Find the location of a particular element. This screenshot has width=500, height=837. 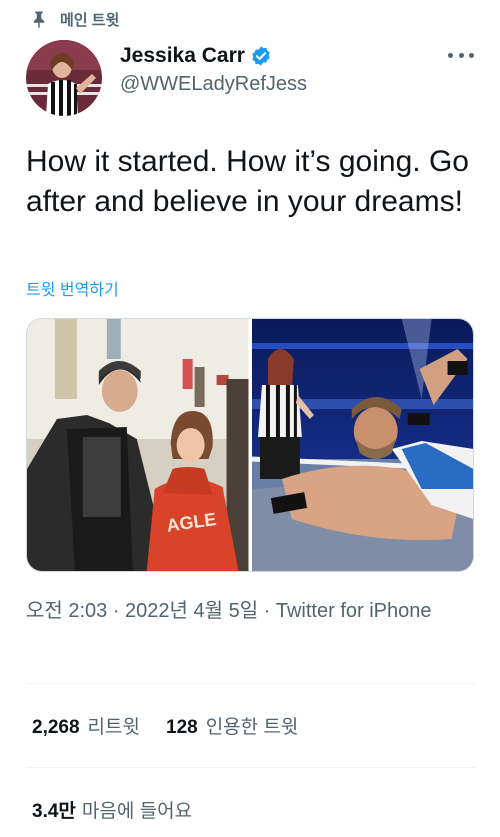

engagement-stats: 2,268 리트윗 128 인용한 트윗 is located at coordinates (165, 725).